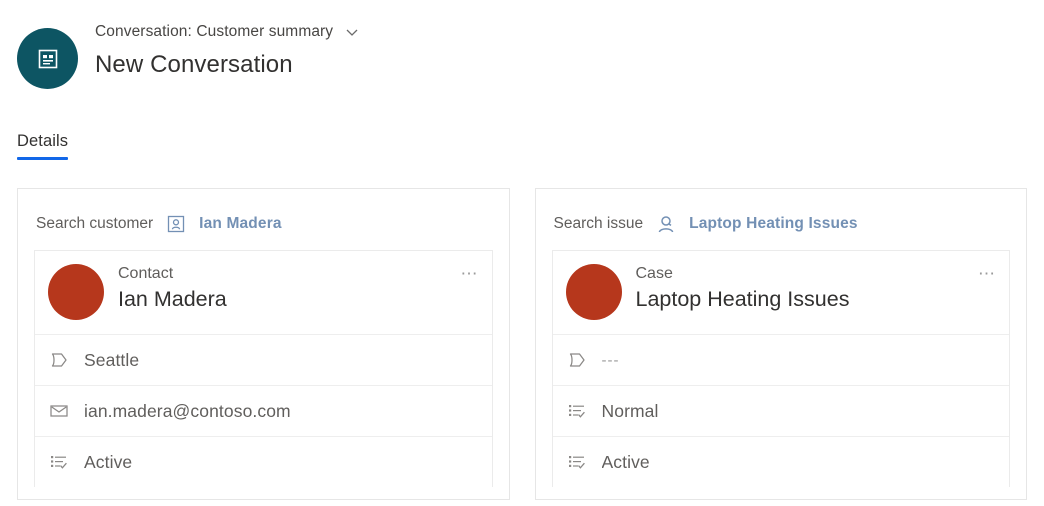 The width and height of the screenshot is (1044, 506). Describe the element at coordinates (781, 212) in the screenshot. I see `issue-search-row: Search issue Laptop Heating Issues` at that location.